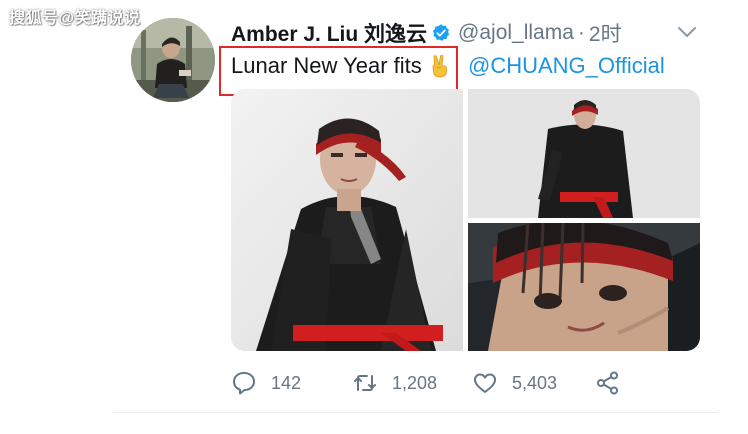  I want to click on like-button: 5,403, so click(514, 383).